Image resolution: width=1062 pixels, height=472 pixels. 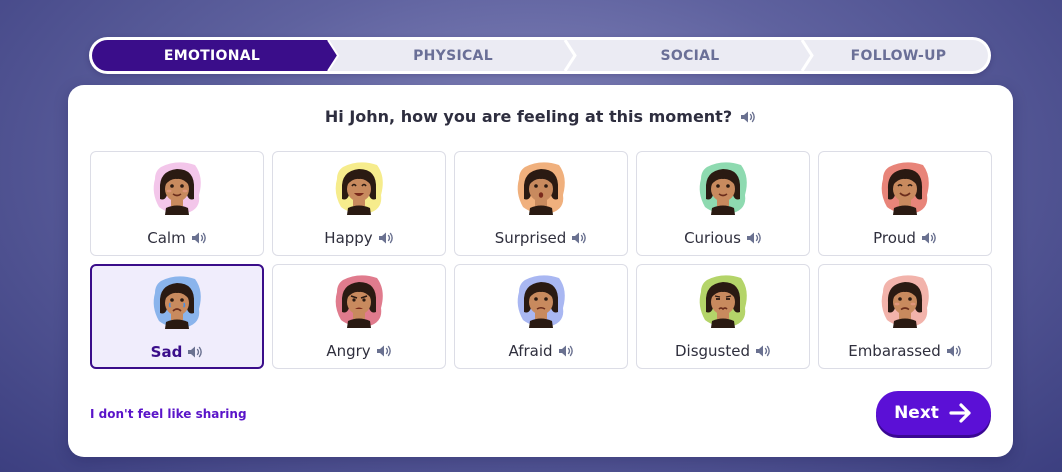 I want to click on emotion-label: Surprised, so click(x=530, y=238).